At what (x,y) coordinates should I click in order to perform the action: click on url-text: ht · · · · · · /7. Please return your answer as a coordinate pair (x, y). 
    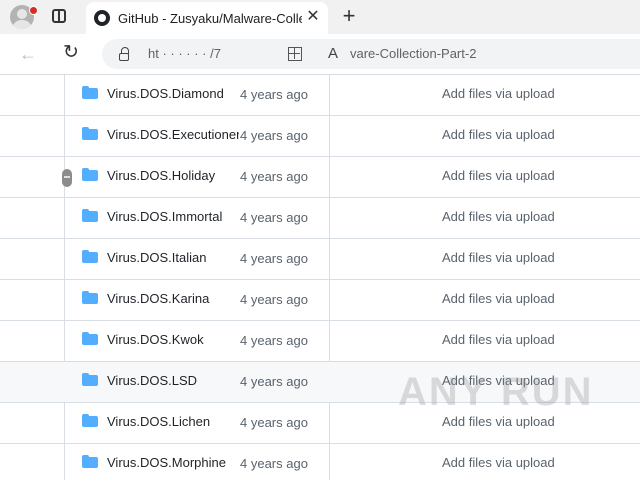
    Looking at the image, I should click on (218, 53).